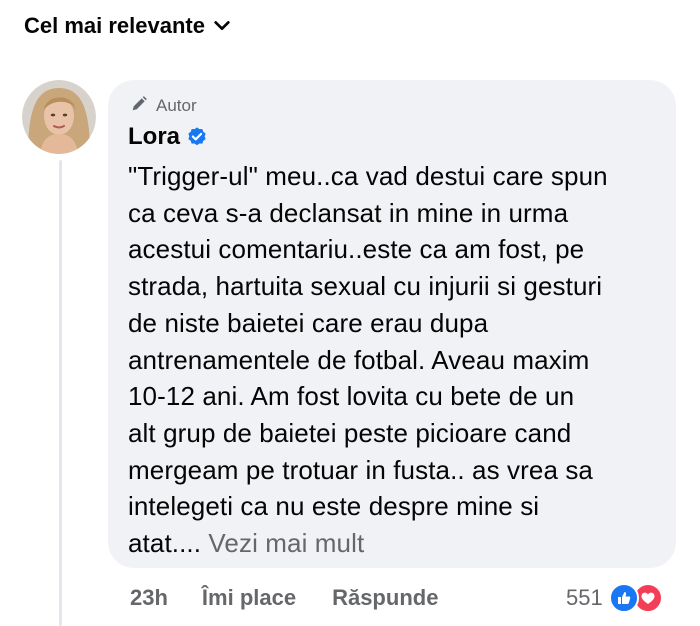 This screenshot has width=700, height=626. Describe the element at coordinates (286, 543) in the screenshot. I see `see-more-link: Vezi mai mult` at that location.